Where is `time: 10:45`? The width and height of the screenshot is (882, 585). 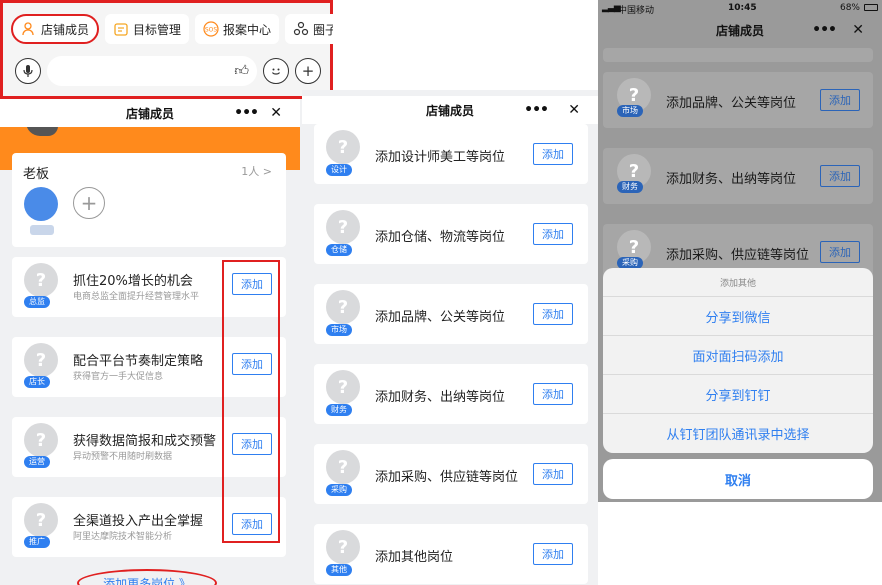
time: 10:45 is located at coordinates (742, 8).